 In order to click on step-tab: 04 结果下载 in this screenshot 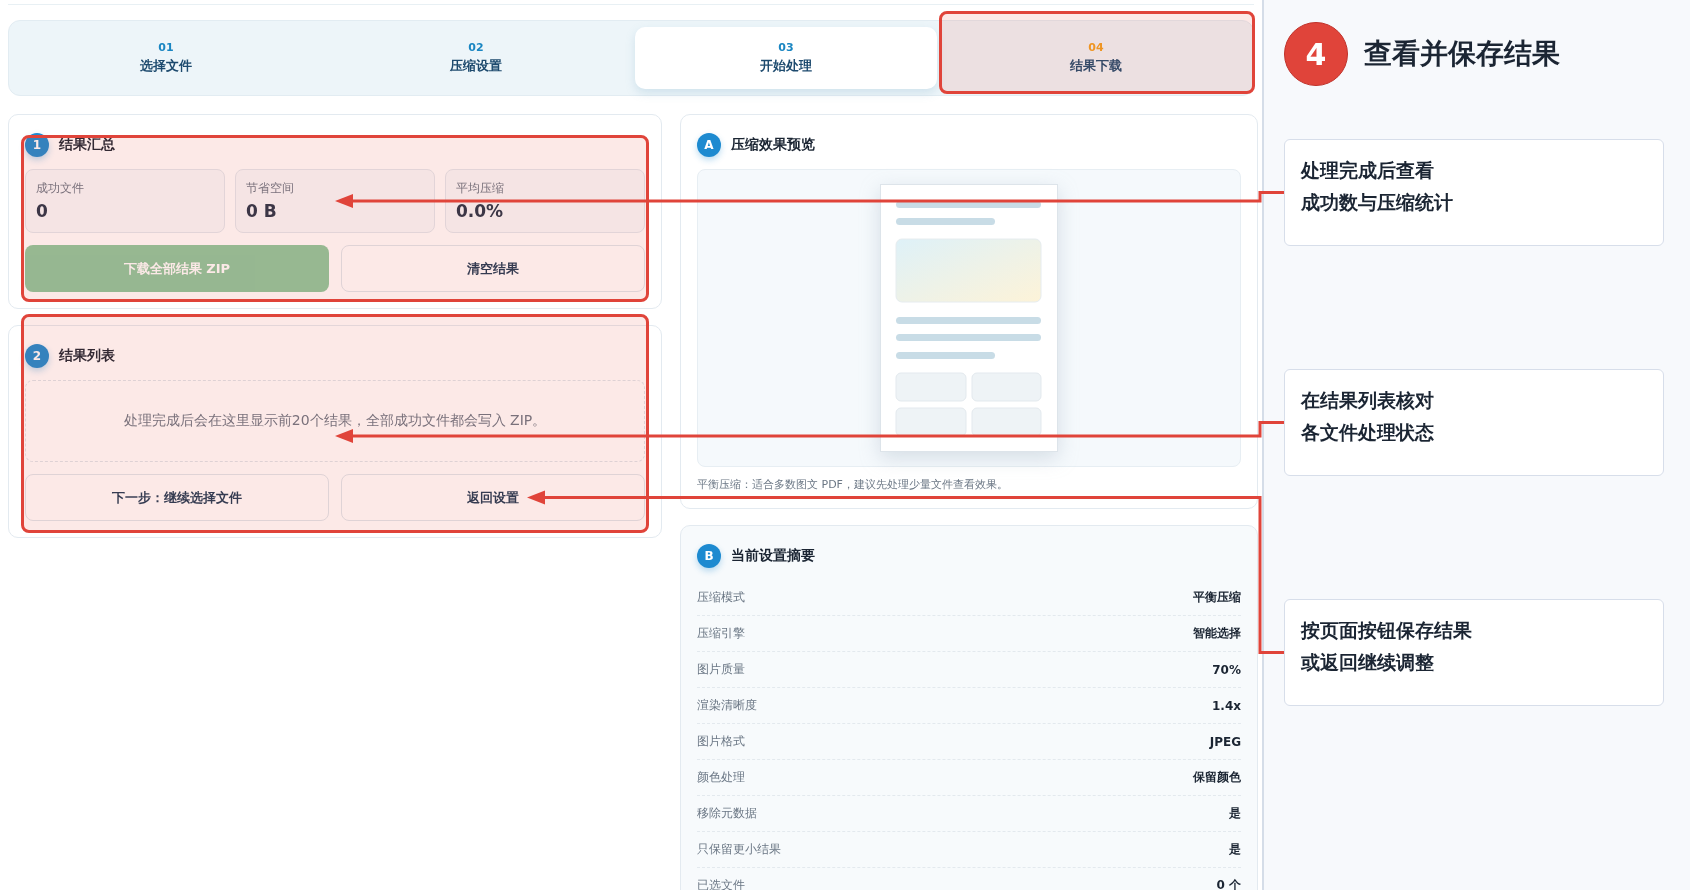, I will do `click(1096, 58)`.